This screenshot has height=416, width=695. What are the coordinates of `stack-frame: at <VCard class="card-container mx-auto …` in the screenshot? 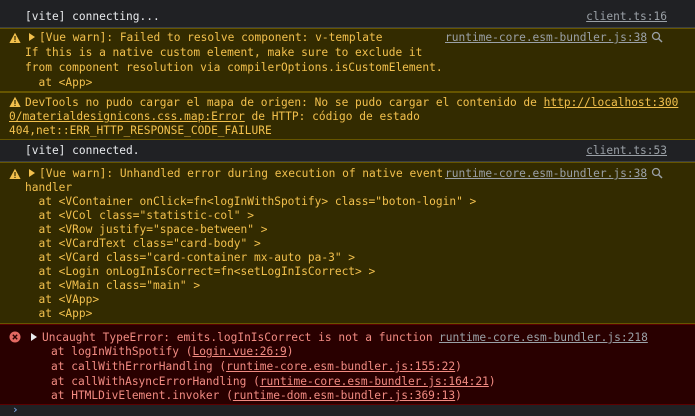 It's located at (190, 257).